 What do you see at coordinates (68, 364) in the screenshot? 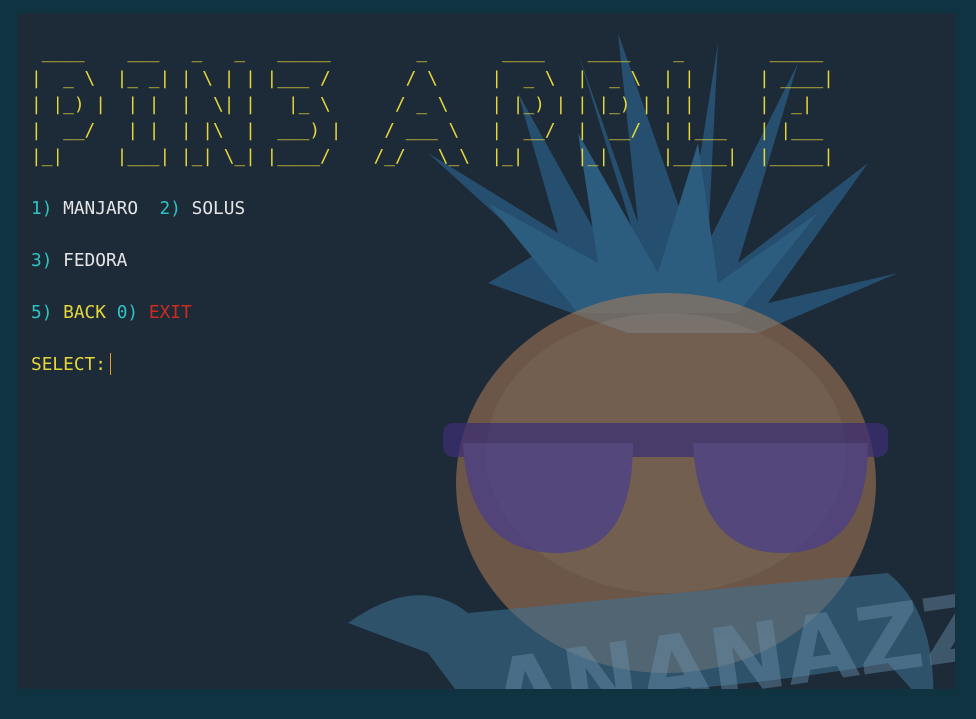
I see `prompt-label: SELECT:` at bounding box center [68, 364].